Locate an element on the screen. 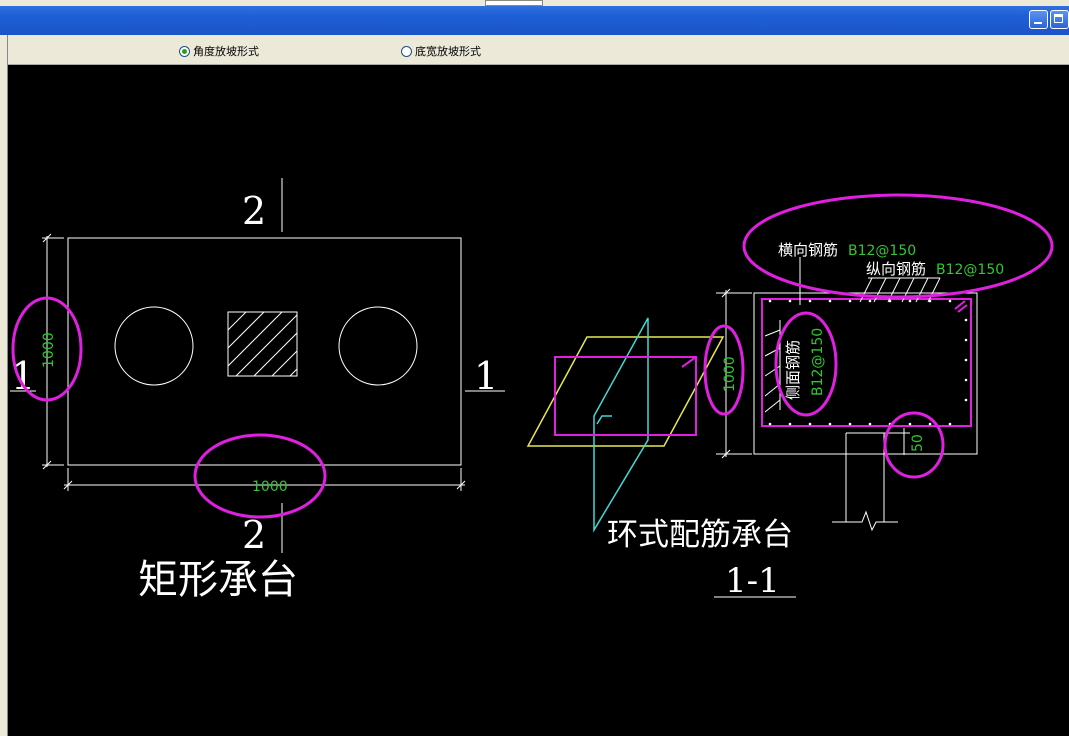  side-rebar-label: 侧面钢筋 is located at coordinates (793, 370).